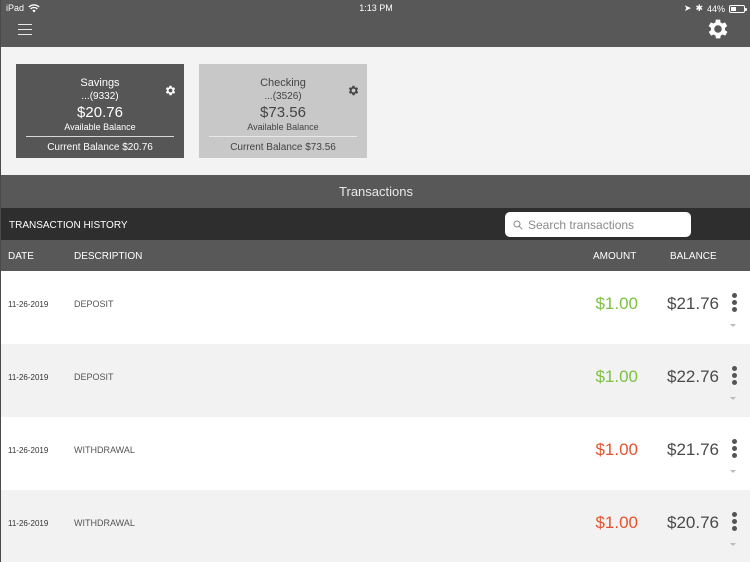  Describe the element at coordinates (375, 307) in the screenshot. I see `transaction-row: 11-26-2019 DEPOSIT $1.00 $21.76` at that location.